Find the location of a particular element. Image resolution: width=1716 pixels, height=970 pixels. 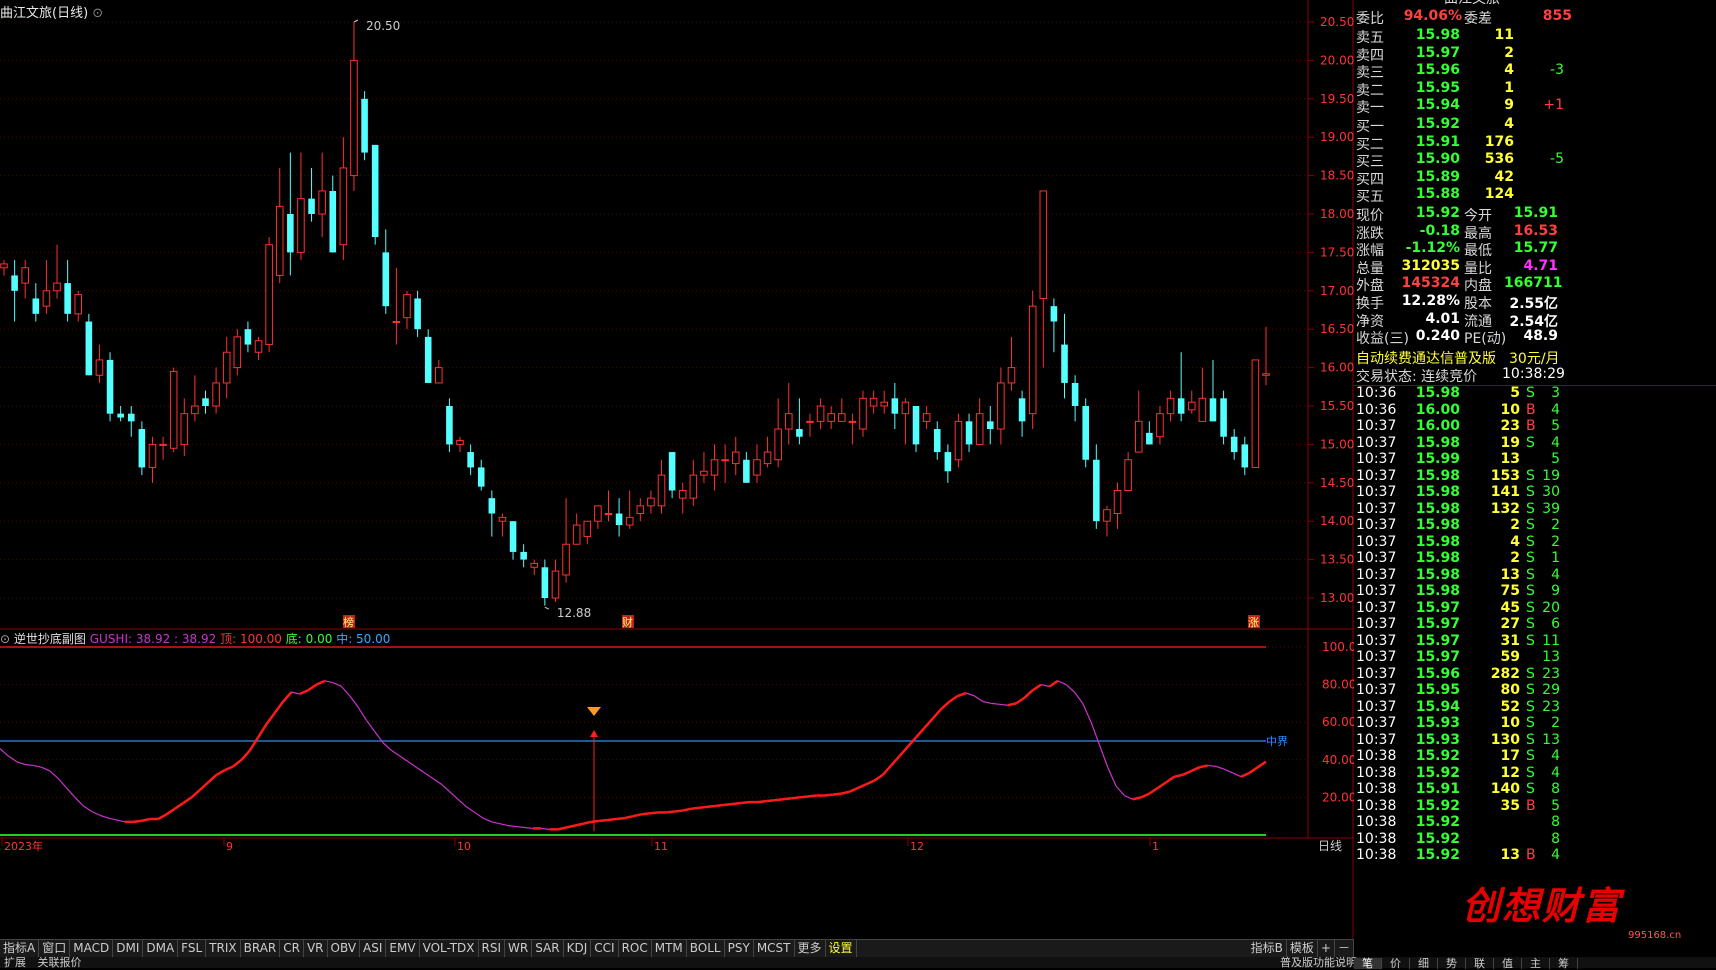

indicator-tab-dmi: DMI is located at coordinates (128, 948).